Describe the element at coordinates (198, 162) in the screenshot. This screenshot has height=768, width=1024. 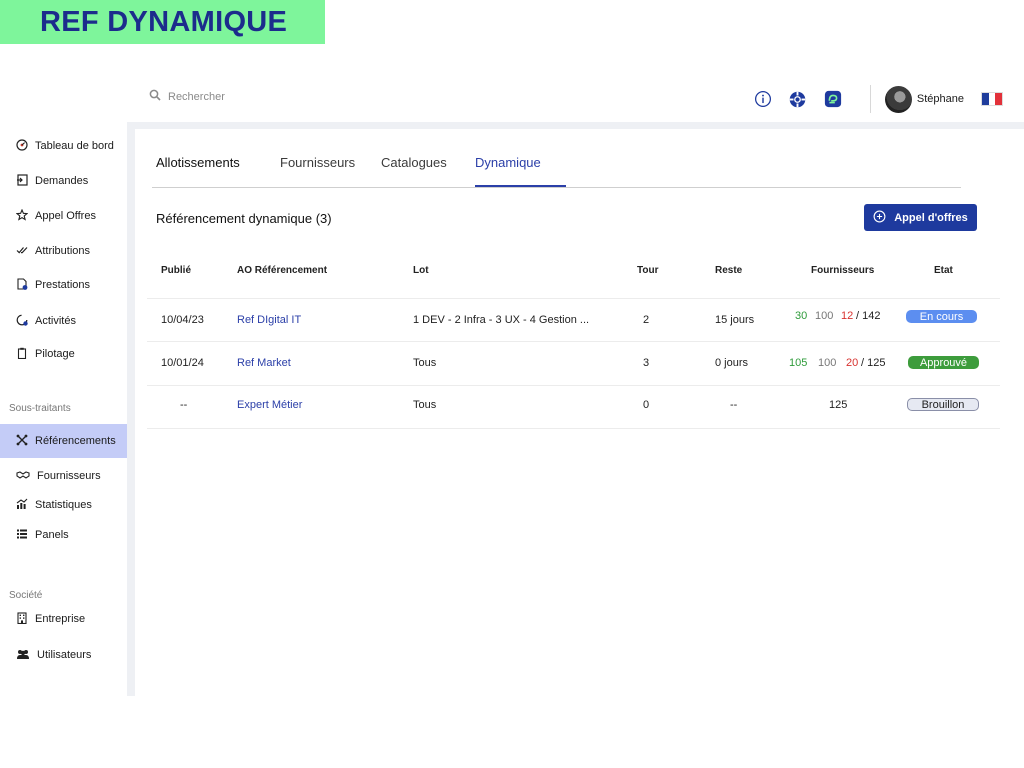
I see `tab-allotissements: Allotissements` at that location.